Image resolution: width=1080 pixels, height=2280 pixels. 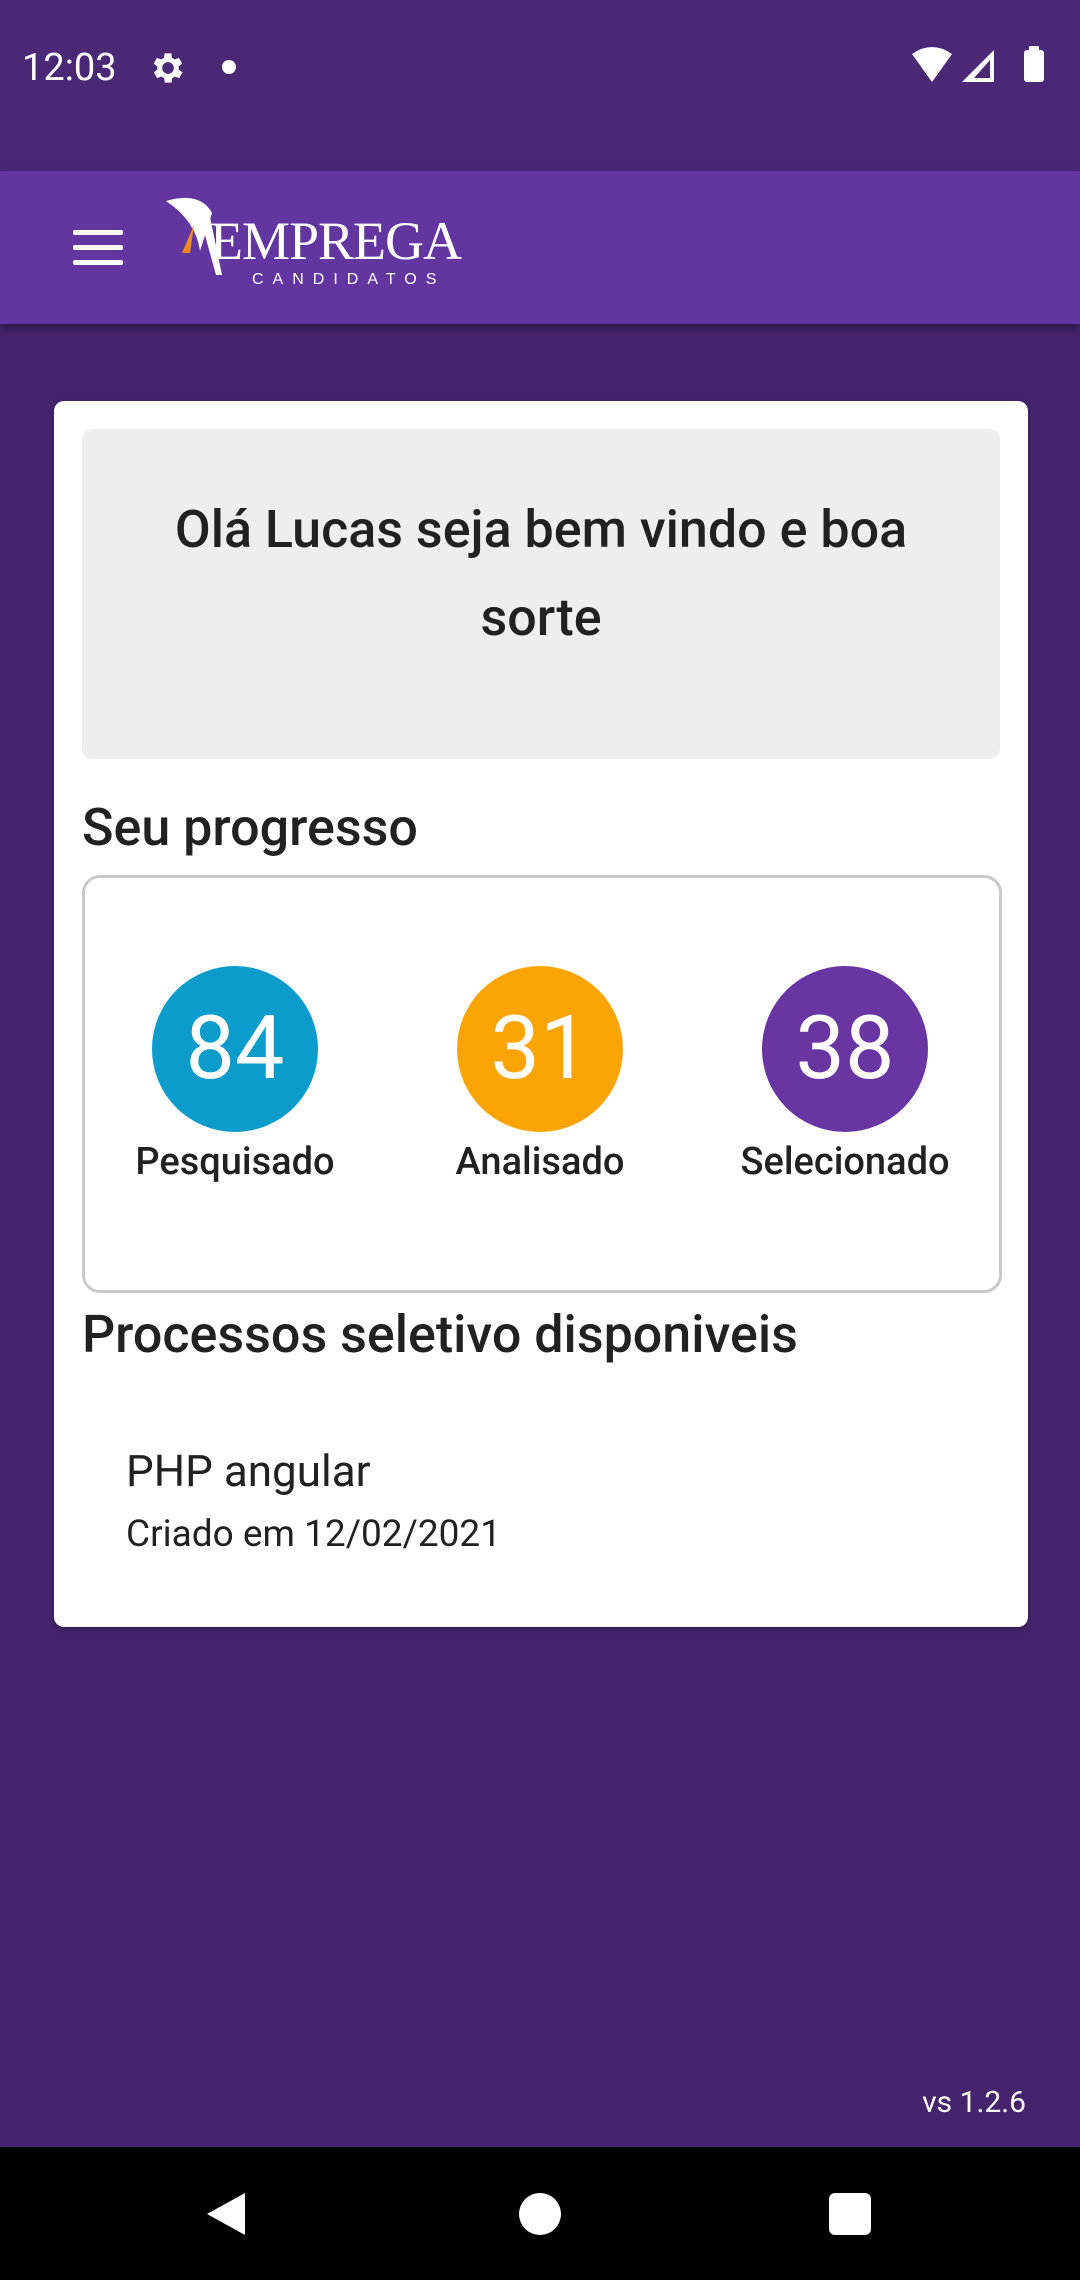 What do you see at coordinates (248, 1471) in the screenshot?
I see `process-name: PHP angular` at bounding box center [248, 1471].